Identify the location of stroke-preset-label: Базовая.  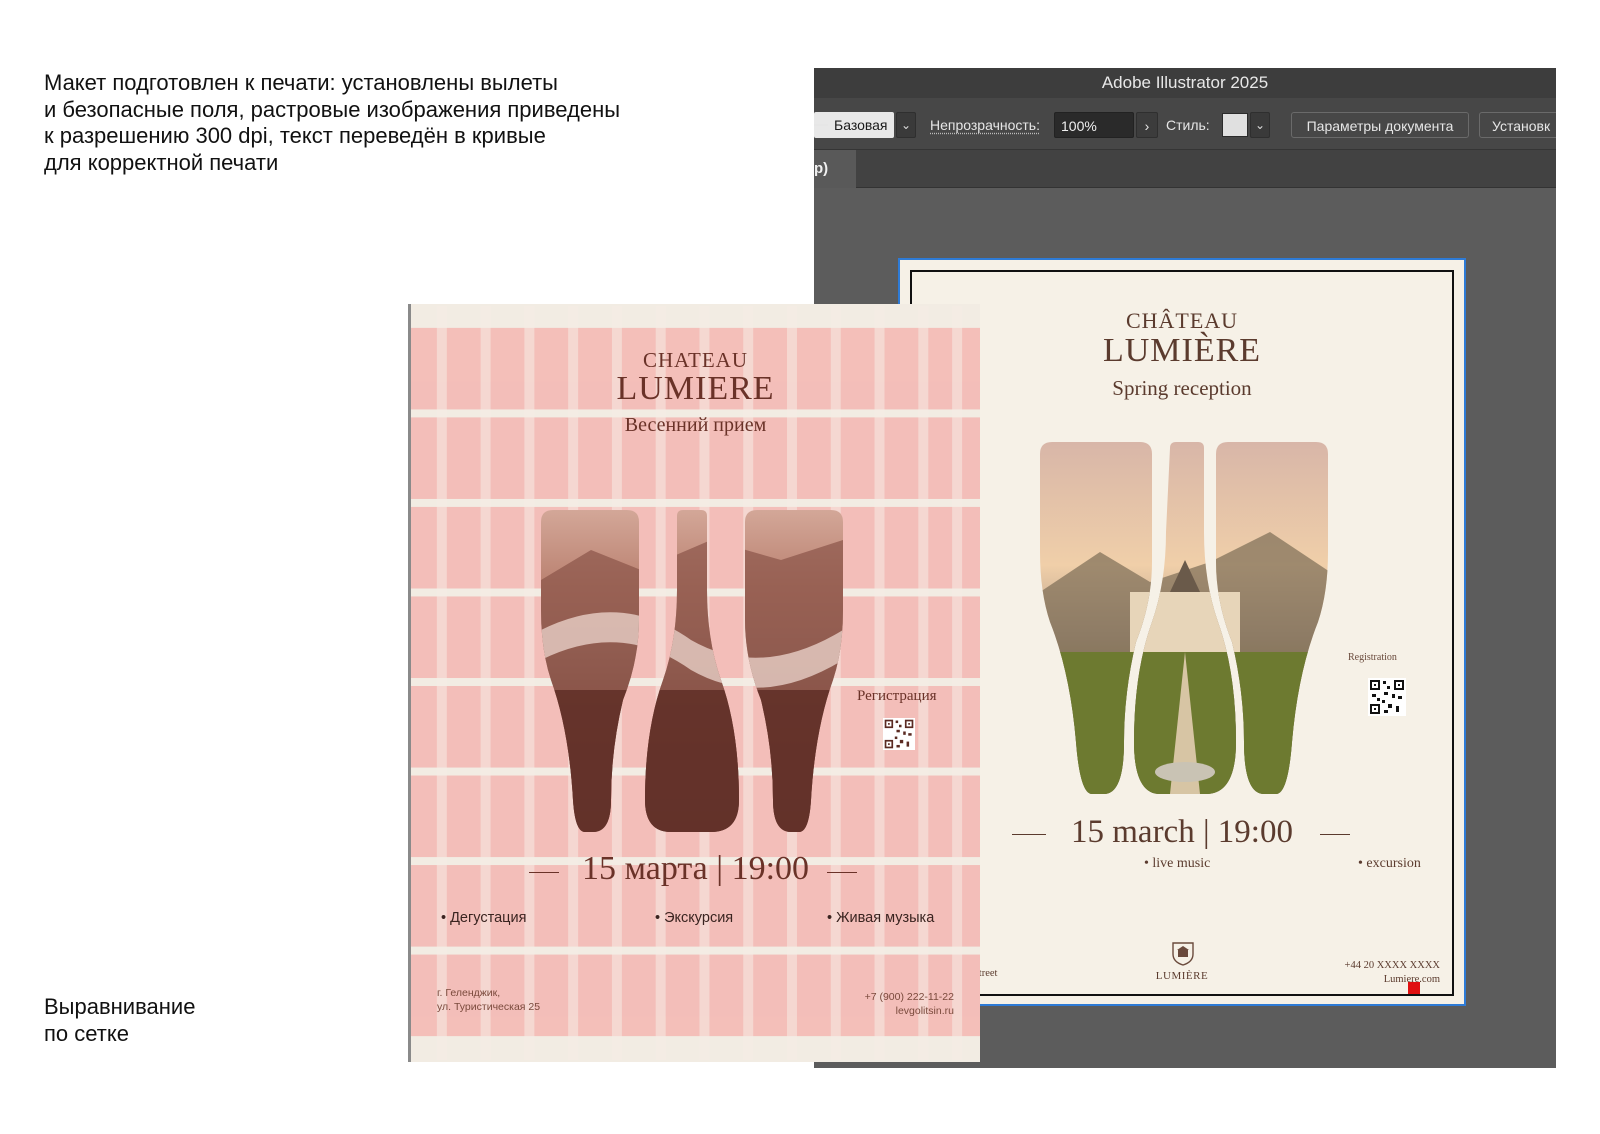
(861, 125).